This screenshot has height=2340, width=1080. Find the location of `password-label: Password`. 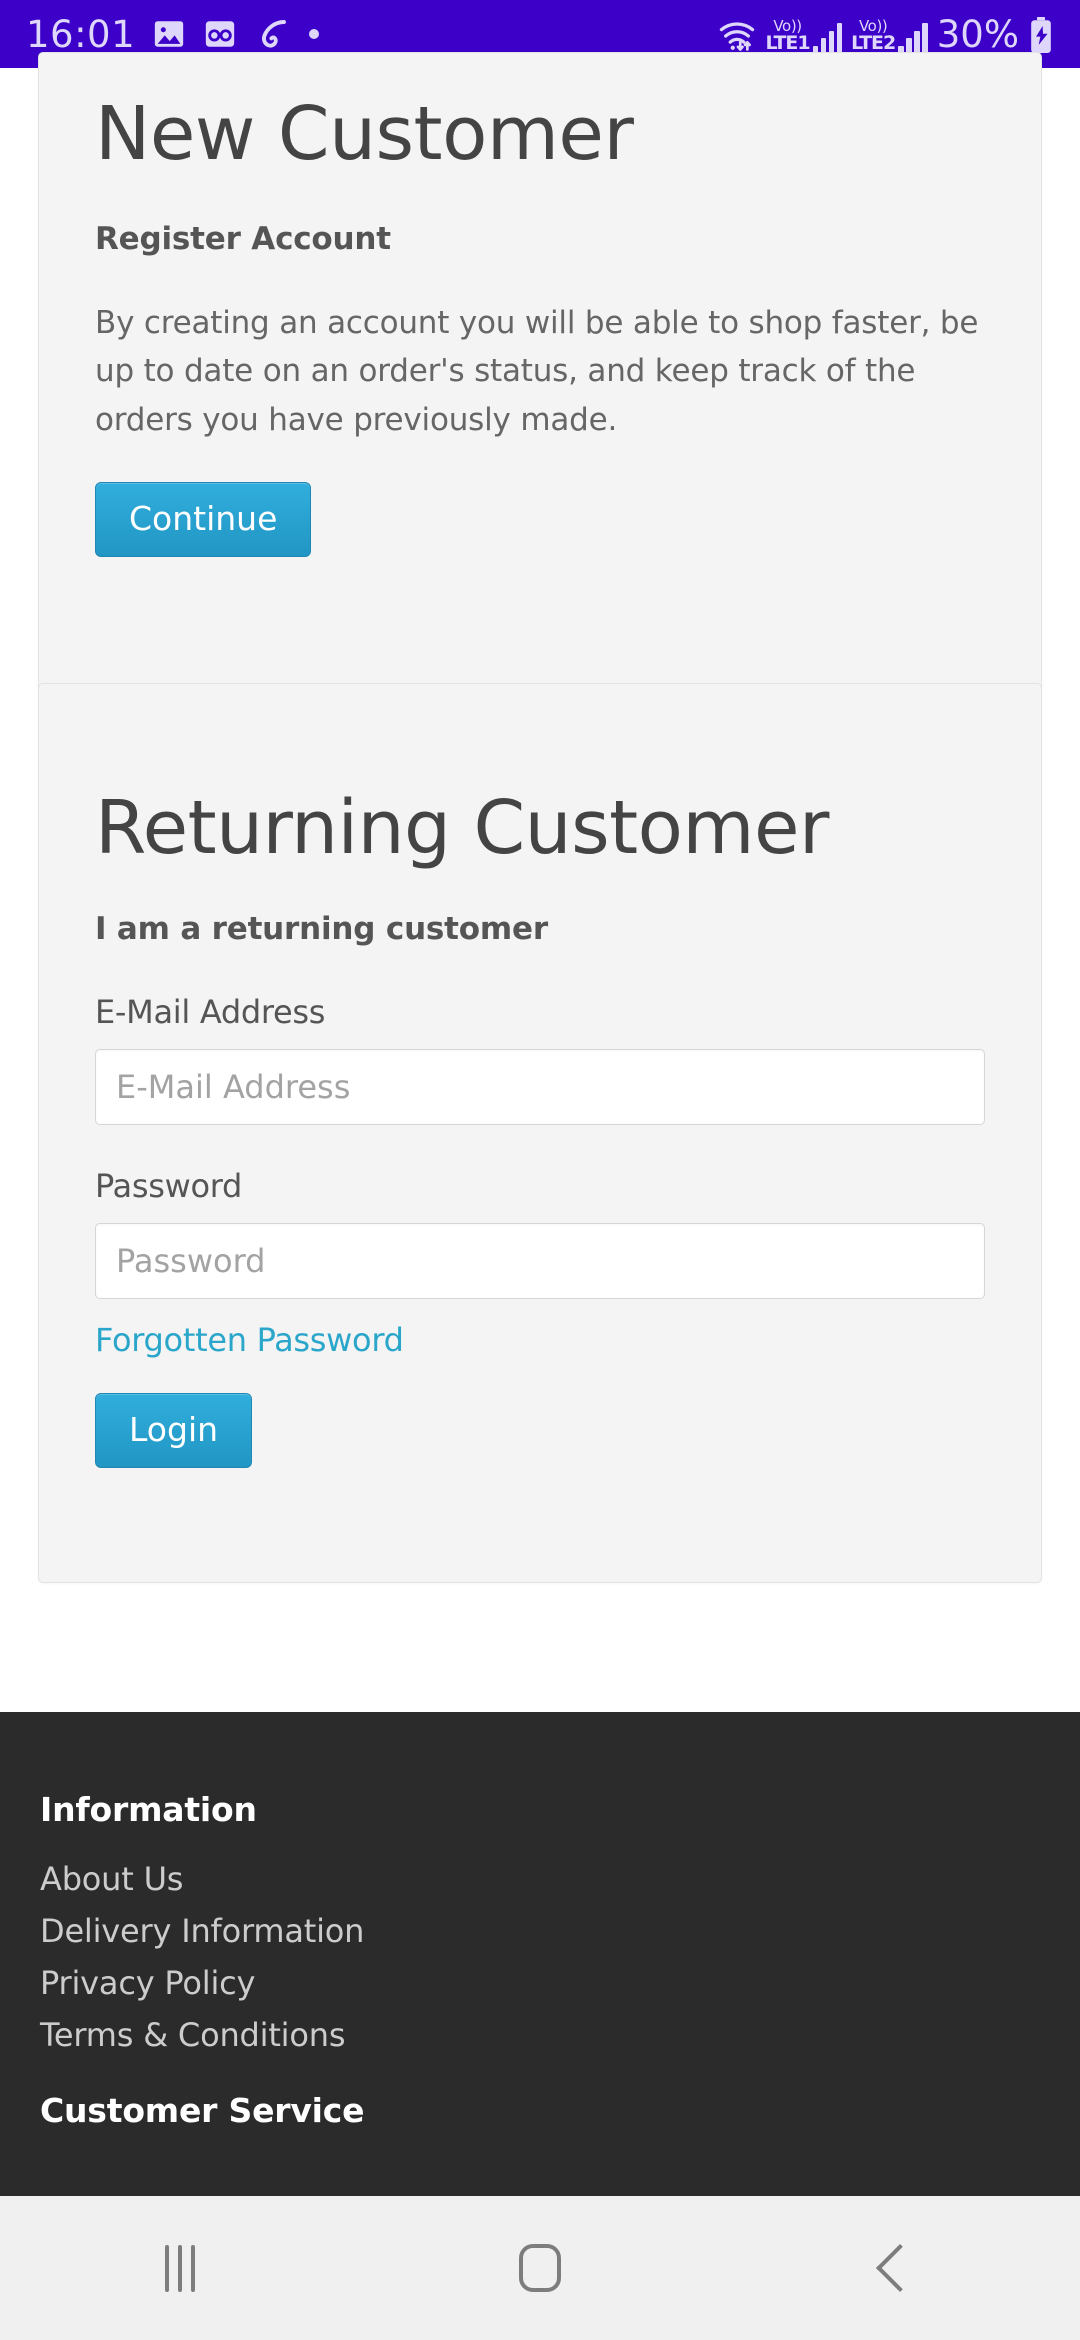

password-label: Password is located at coordinates (169, 1185).